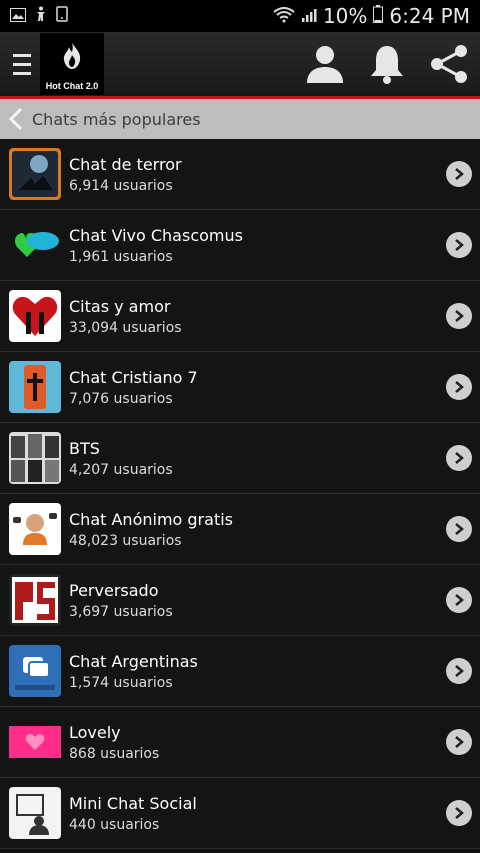 This screenshot has width=480, height=853. Describe the element at coordinates (378, 16) in the screenshot. I see `battery-icon` at that location.